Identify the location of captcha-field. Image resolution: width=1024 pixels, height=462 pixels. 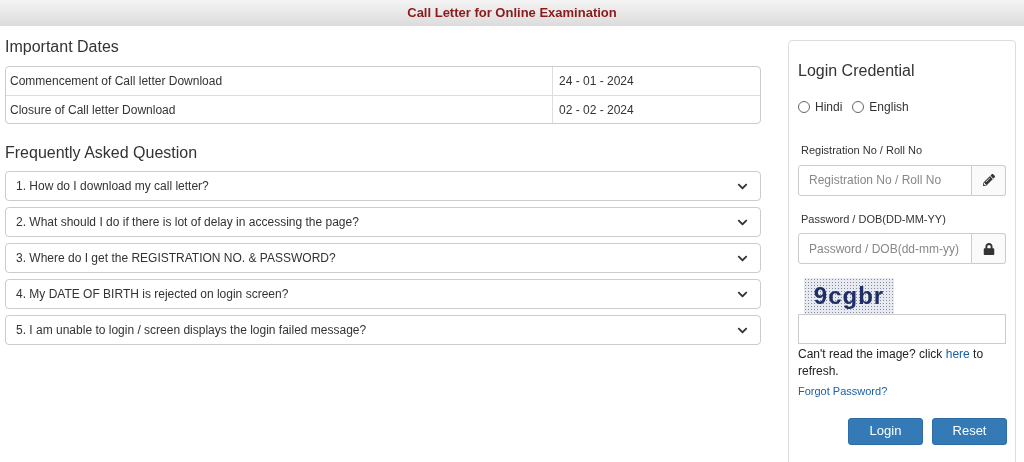
(902, 329).